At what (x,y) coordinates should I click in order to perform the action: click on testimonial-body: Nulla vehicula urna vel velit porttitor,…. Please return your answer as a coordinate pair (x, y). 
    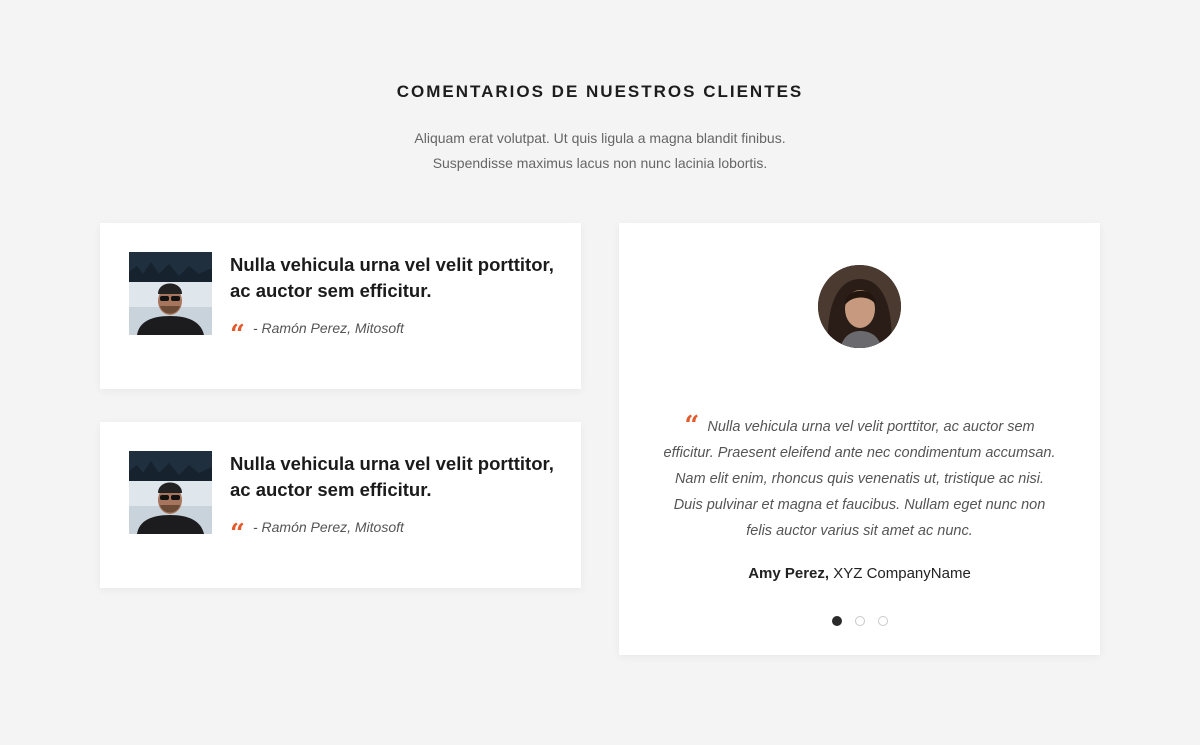
    Looking at the image, I should click on (859, 479).